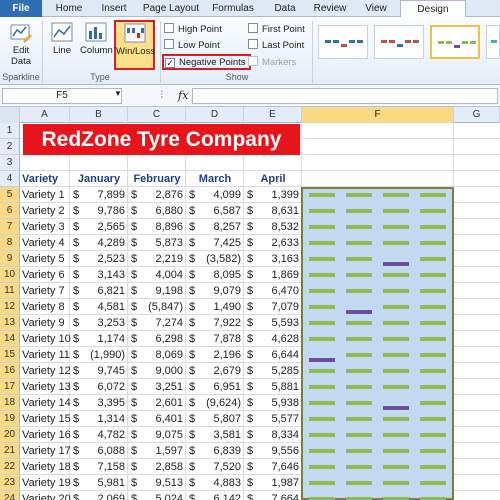  Describe the element at coordinates (103, 243) in the screenshot. I see `cell-value-jan: 4,289` at that location.